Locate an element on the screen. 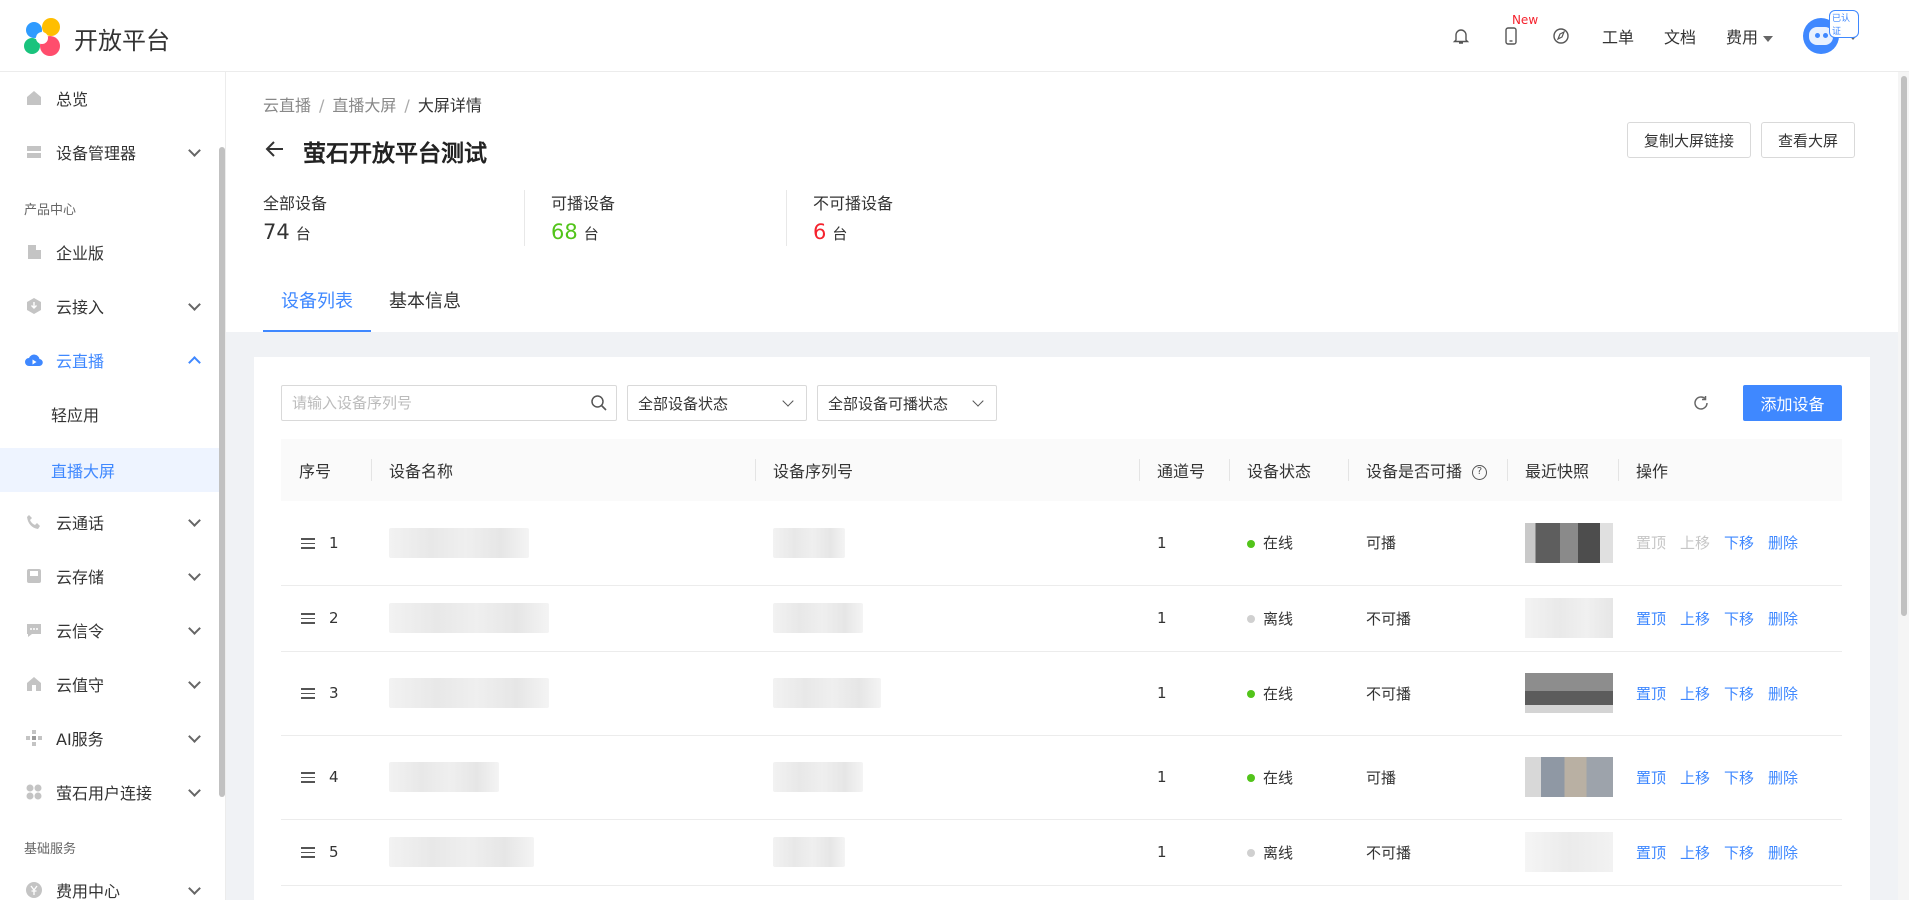  search-box is located at coordinates (449, 403).